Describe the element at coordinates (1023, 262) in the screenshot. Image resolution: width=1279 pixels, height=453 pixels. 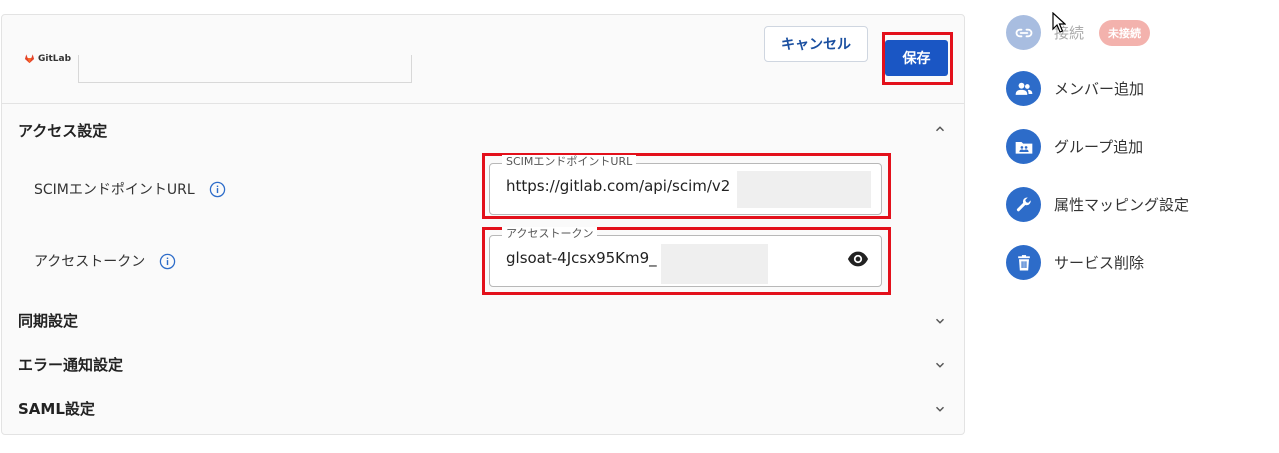
I see `trash-icon` at that location.